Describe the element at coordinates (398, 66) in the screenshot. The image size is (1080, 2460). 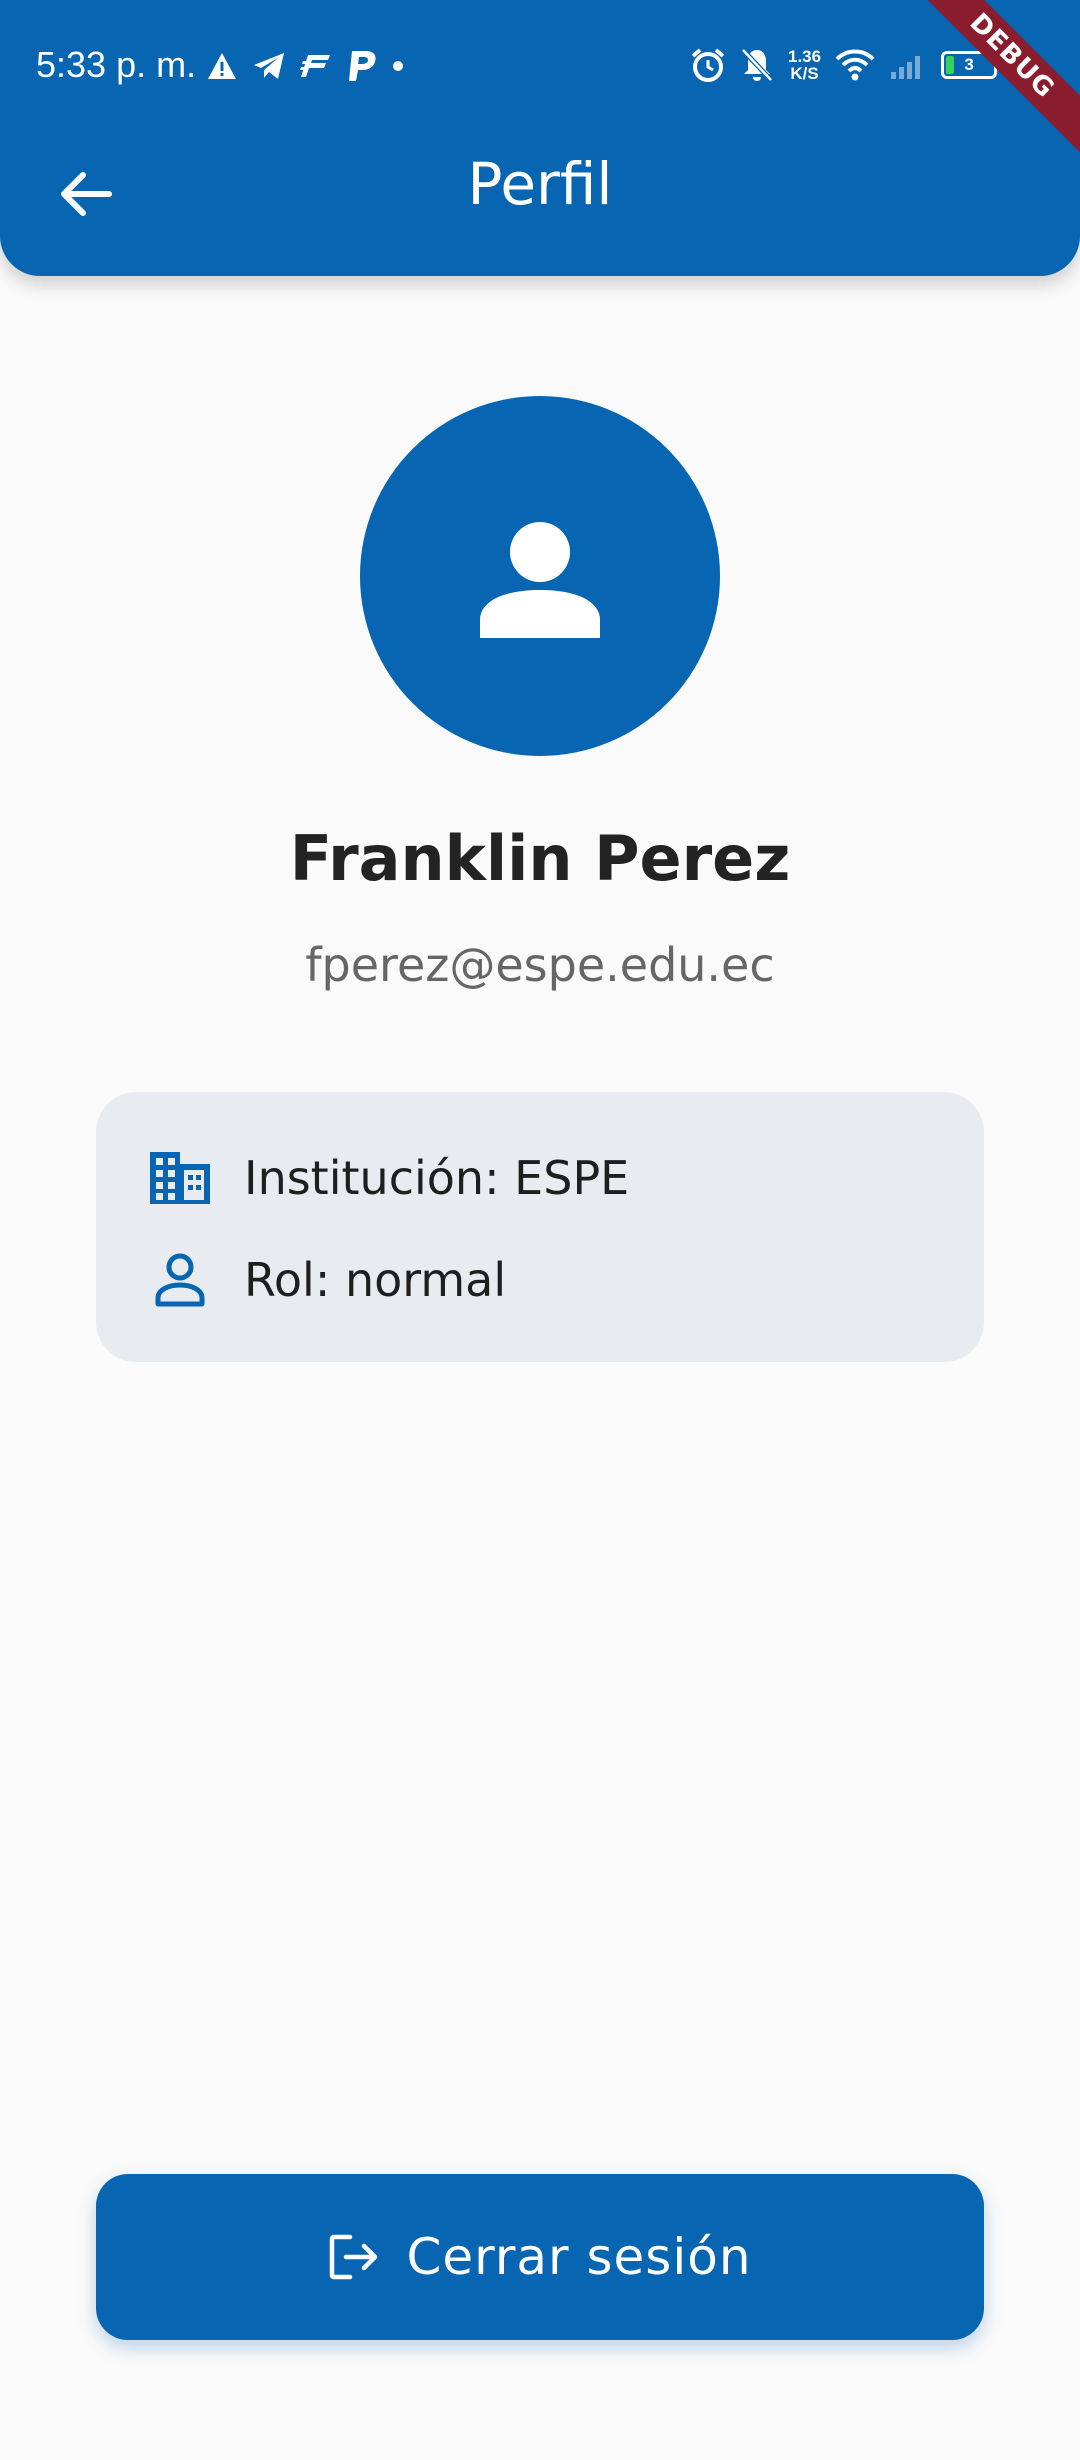
I see `more-notifications-dot-icon` at that location.